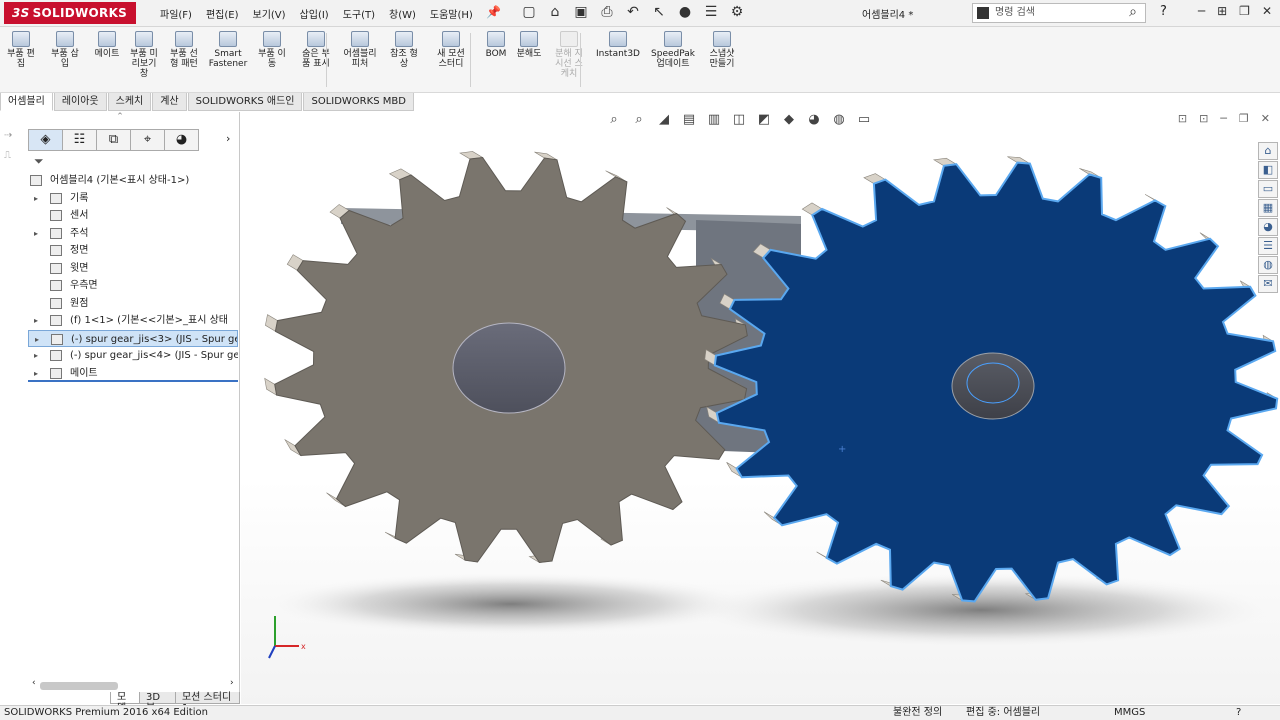  What do you see at coordinates (1244, 11) in the screenshot?
I see `restore-icon: ❐` at bounding box center [1244, 11].